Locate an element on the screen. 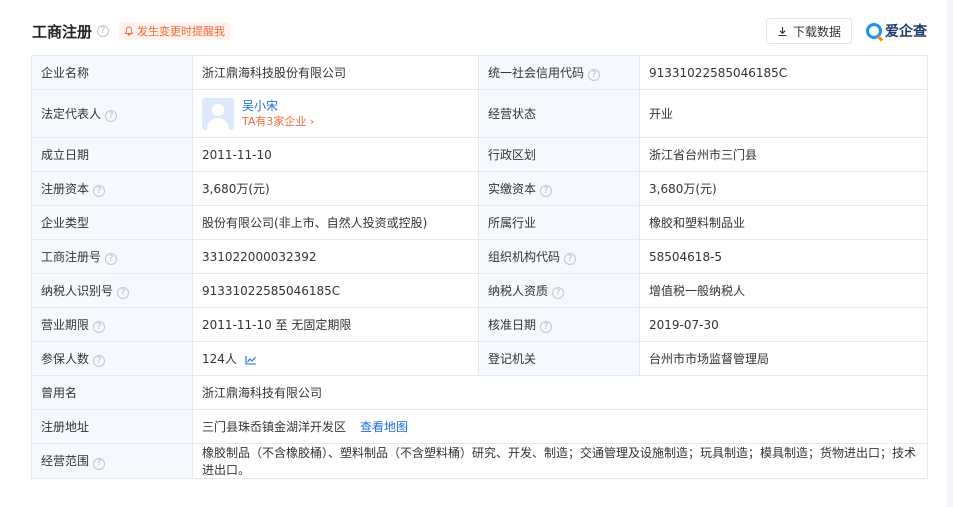  field-label: 所属行业 is located at coordinates (559, 222).